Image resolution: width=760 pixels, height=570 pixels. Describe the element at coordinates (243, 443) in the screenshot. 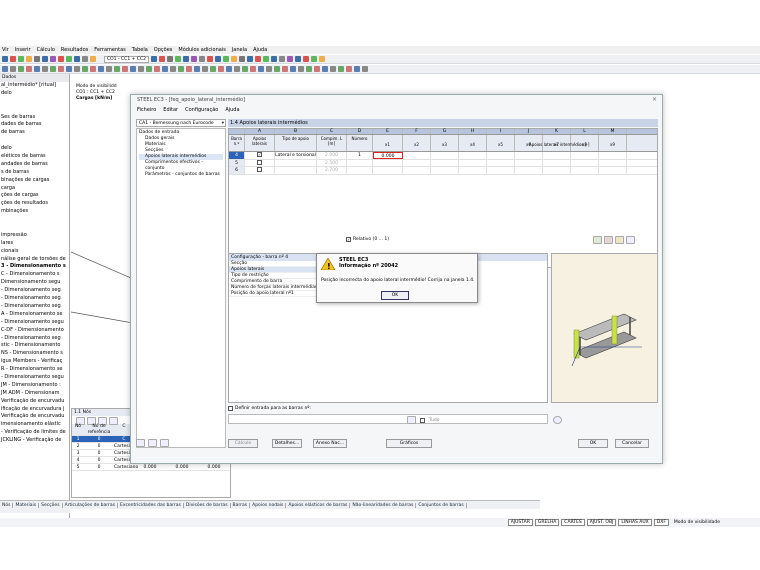

I see `calc-button: Cálculo` at that location.